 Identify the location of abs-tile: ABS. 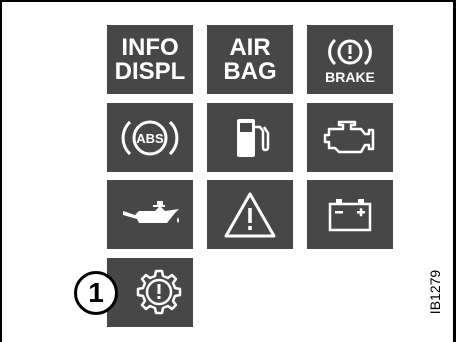
(150, 137).